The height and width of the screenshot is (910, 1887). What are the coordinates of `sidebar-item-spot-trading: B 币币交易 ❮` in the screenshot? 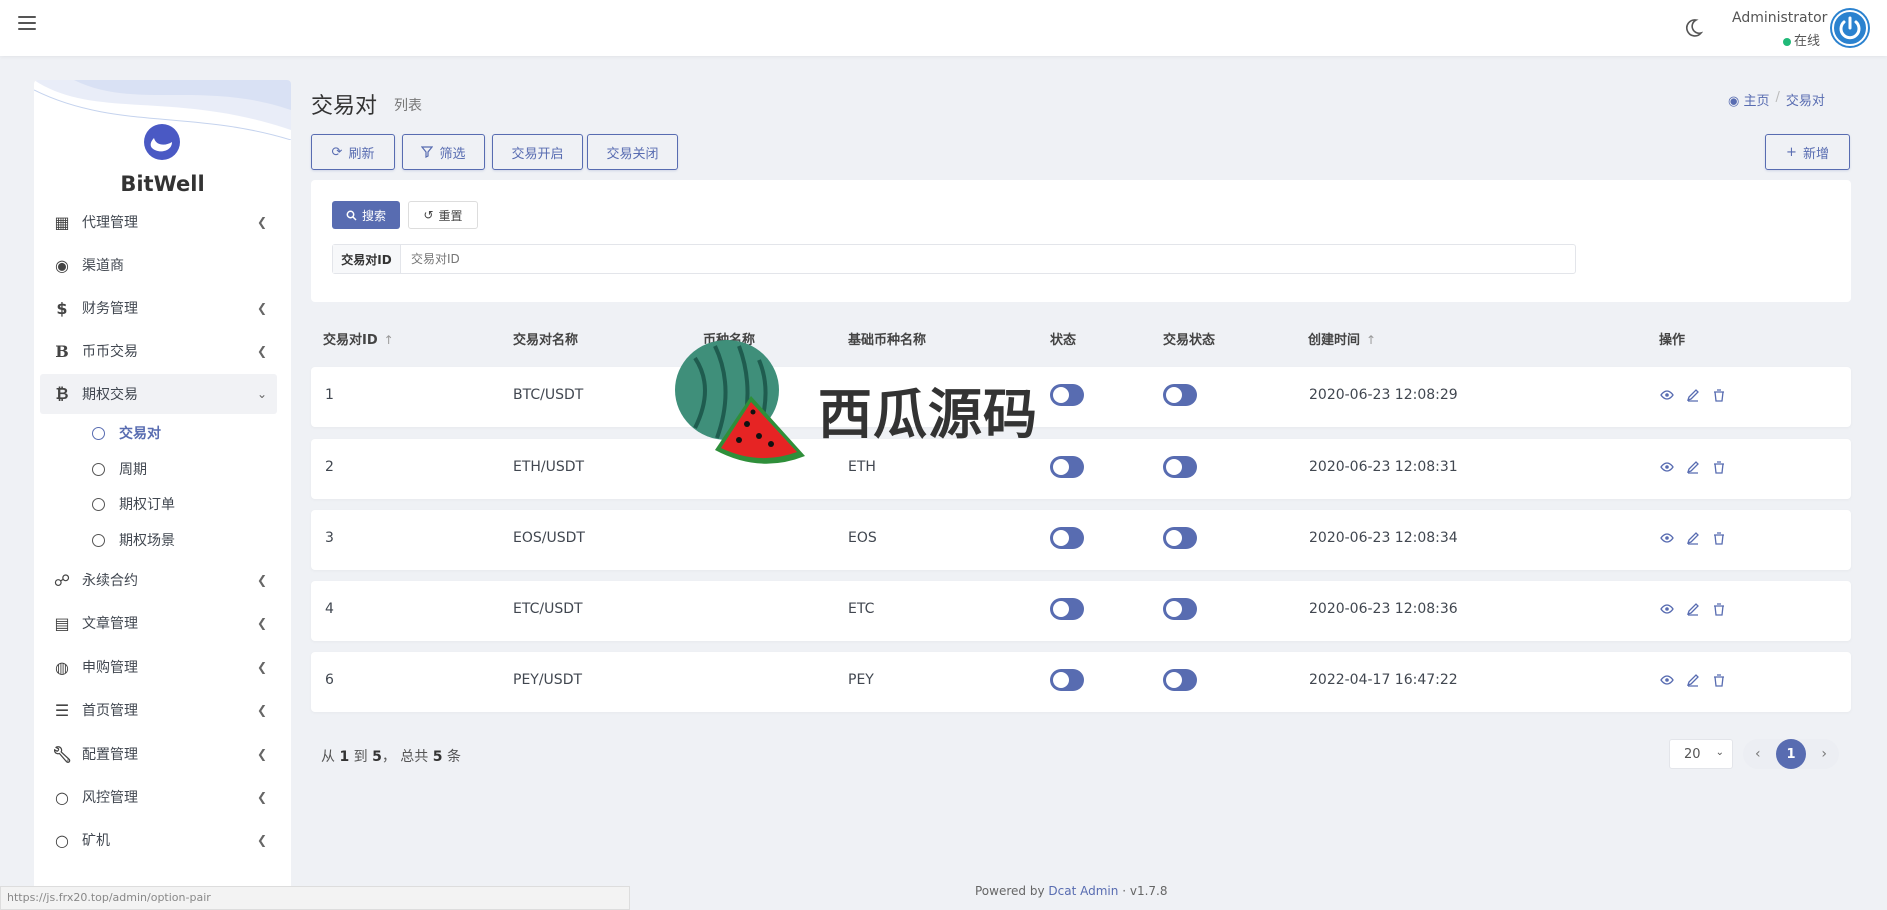 It's located at (158, 351).